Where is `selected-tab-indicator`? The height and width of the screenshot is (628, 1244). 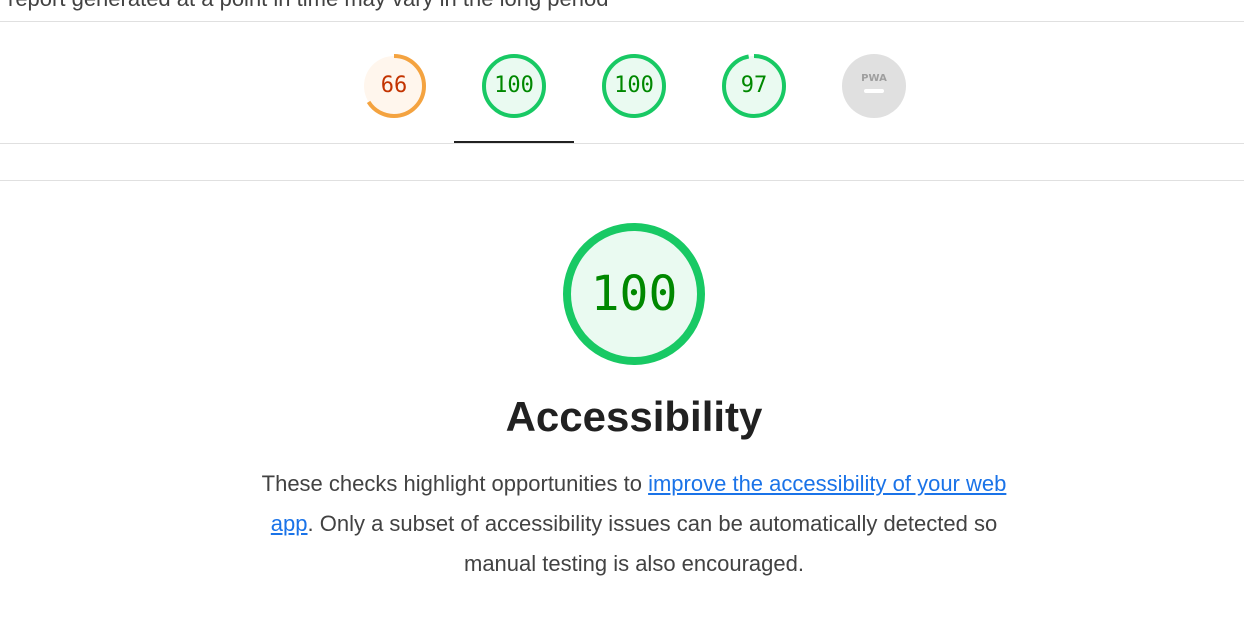 selected-tab-indicator is located at coordinates (514, 142).